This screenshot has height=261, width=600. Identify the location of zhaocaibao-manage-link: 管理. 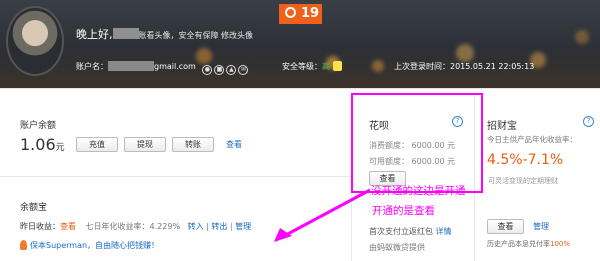
(541, 226).